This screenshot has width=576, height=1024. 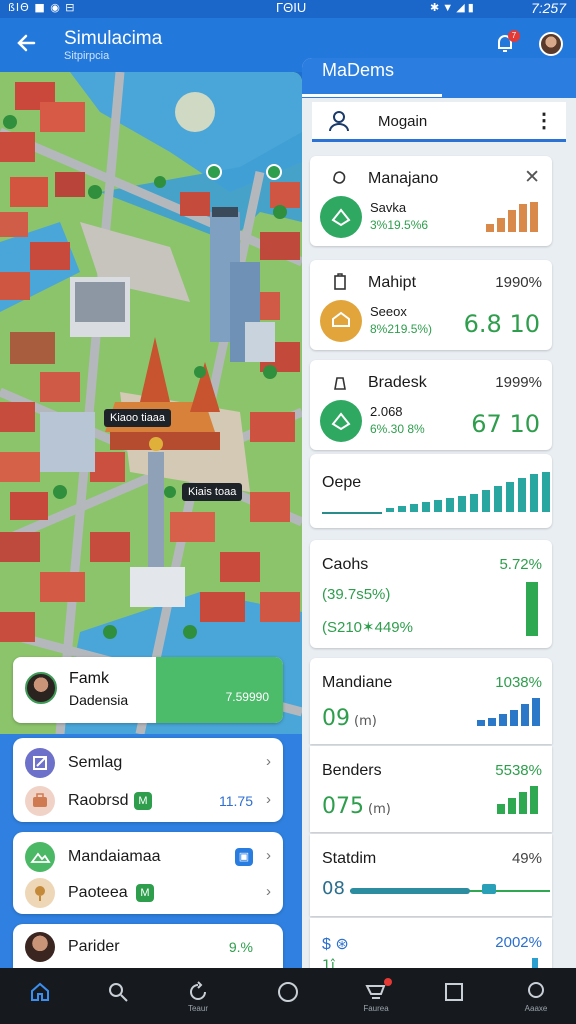 I want to click on metric-card: Manajano ✕ Savka 3%19.5%6, so click(x=431, y=201).